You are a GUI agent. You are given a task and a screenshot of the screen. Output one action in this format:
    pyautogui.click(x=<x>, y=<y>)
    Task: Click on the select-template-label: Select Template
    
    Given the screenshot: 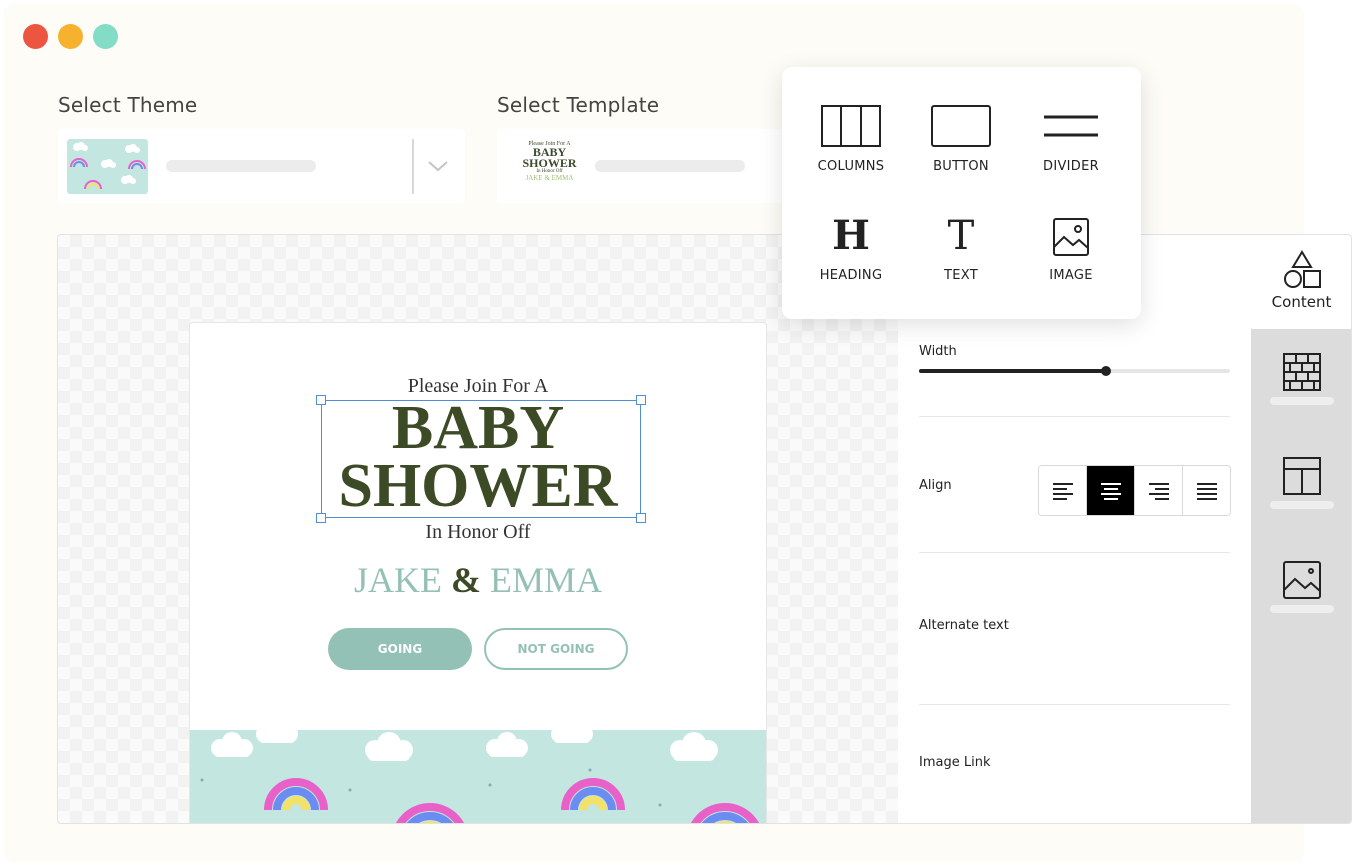 What is the action you would take?
    pyautogui.click(x=578, y=105)
    